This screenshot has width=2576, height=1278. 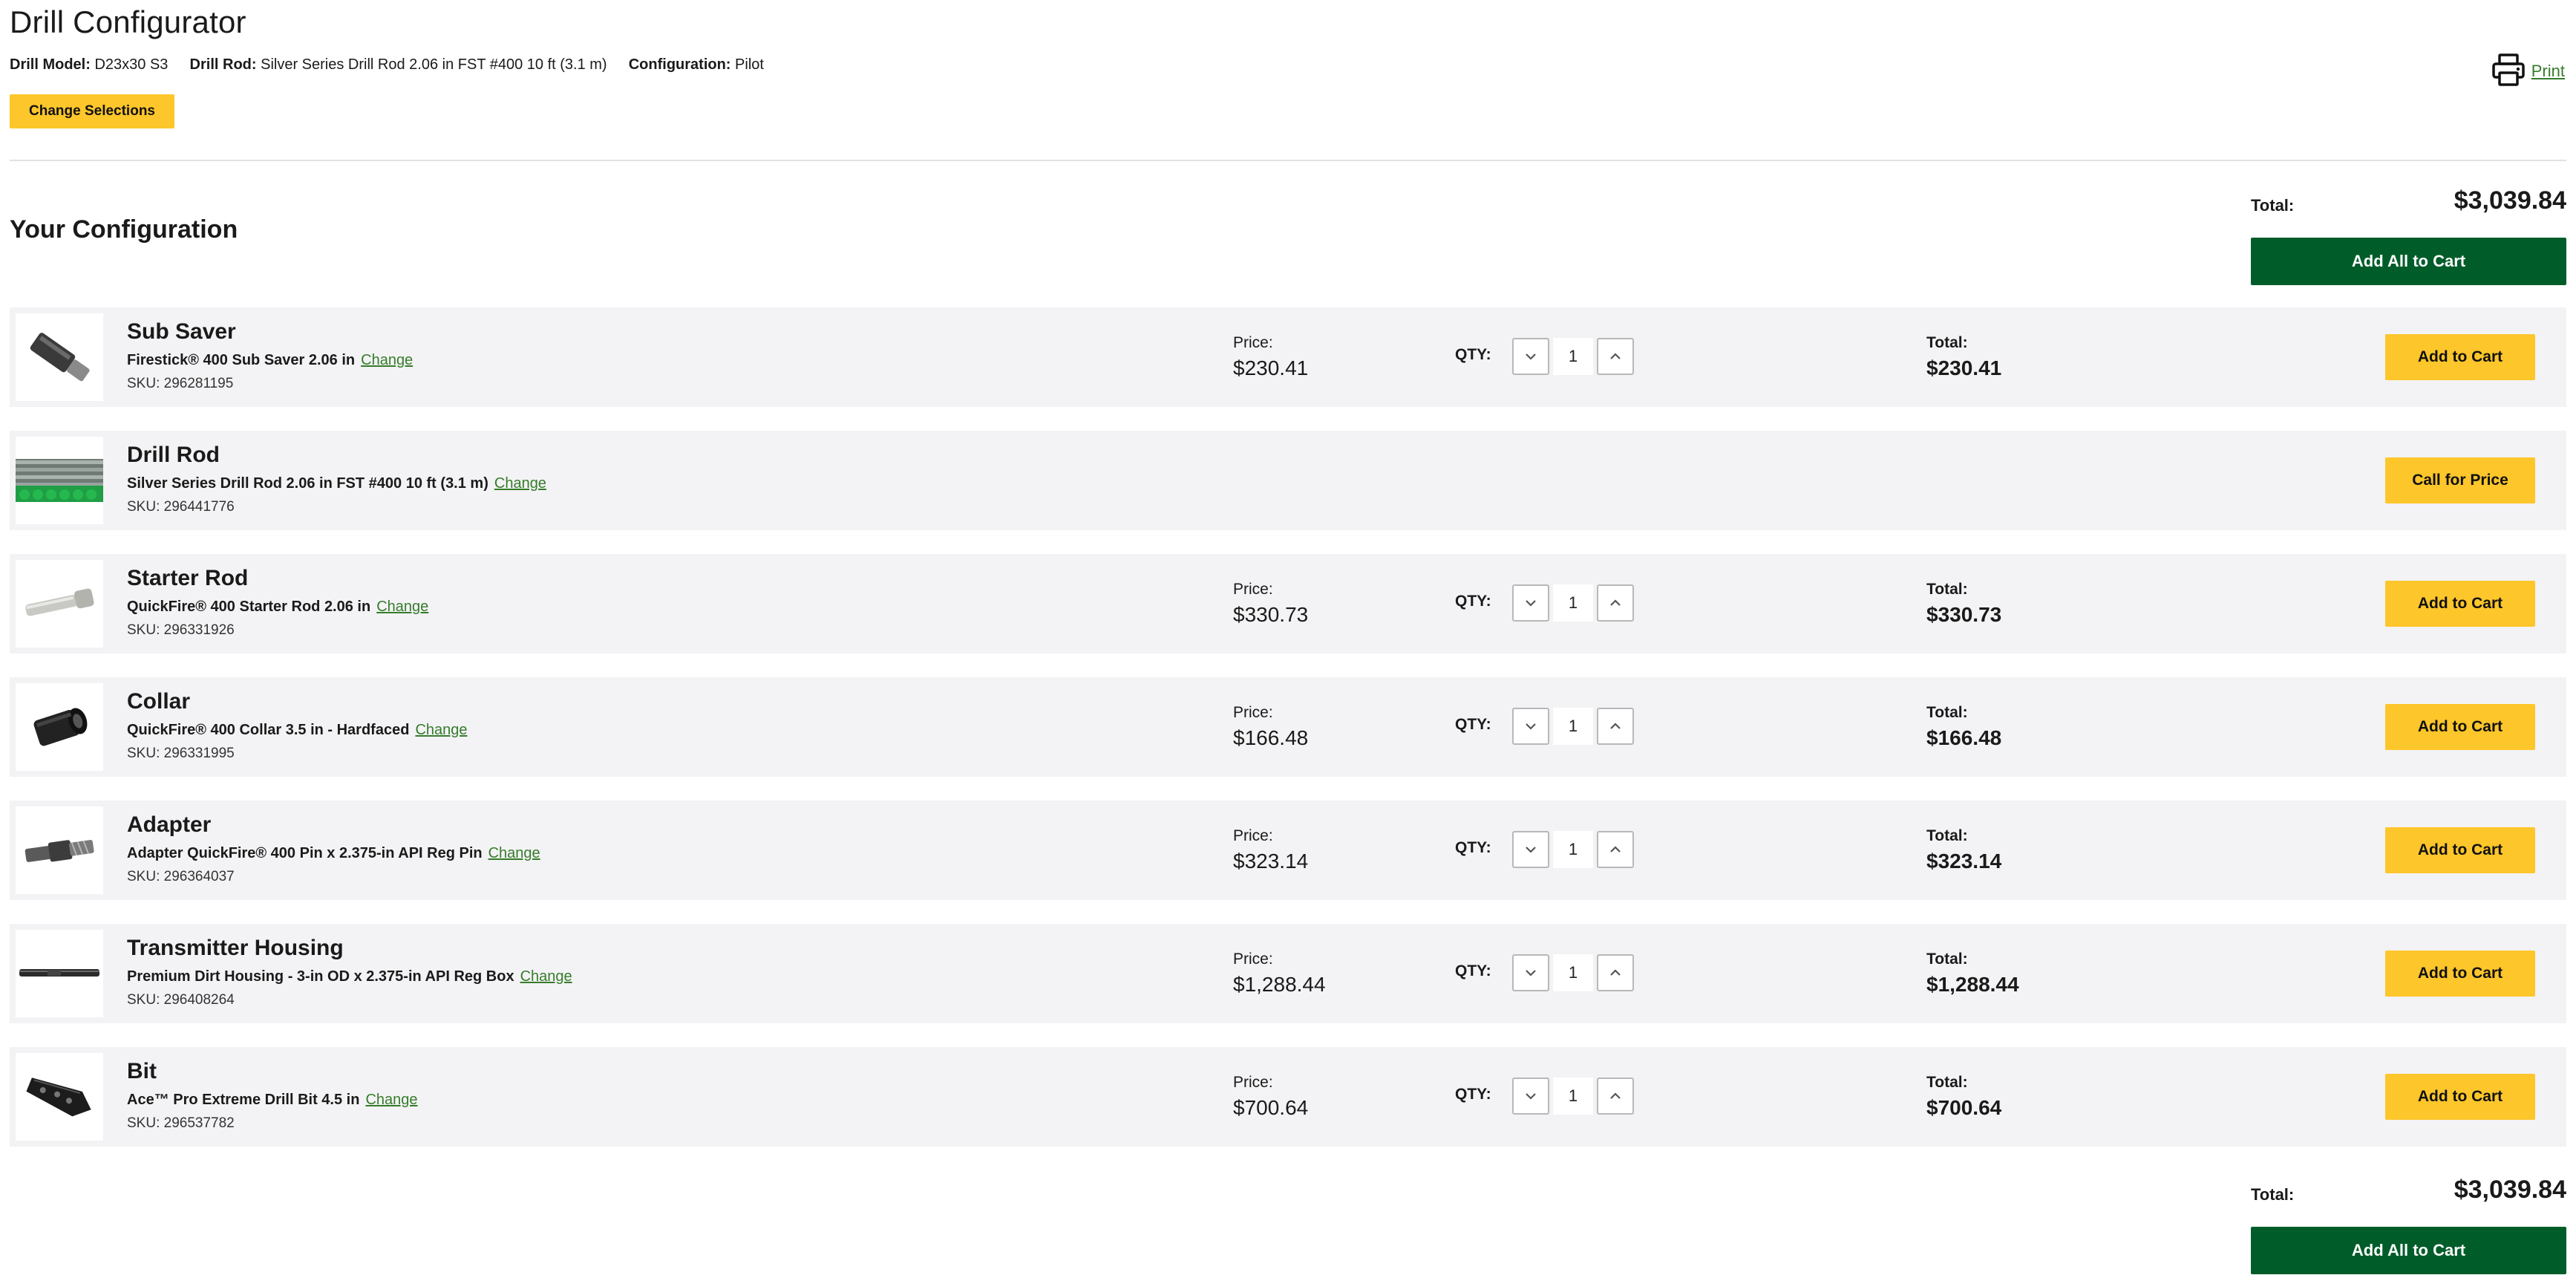 What do you see at coordinates (181, 1000) in the screenshot?
I see `item-sku: SKU: 296408264` at bounding box center [181, 1000].